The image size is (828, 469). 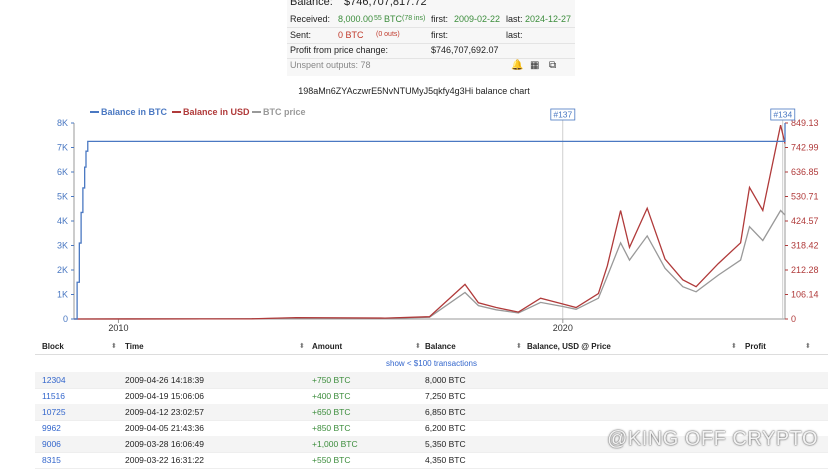 What do you see at coordinates (445, 460) in the screenshot?
I see `tx-balance: 4,350 BTC` at bounding box center [445, 460].